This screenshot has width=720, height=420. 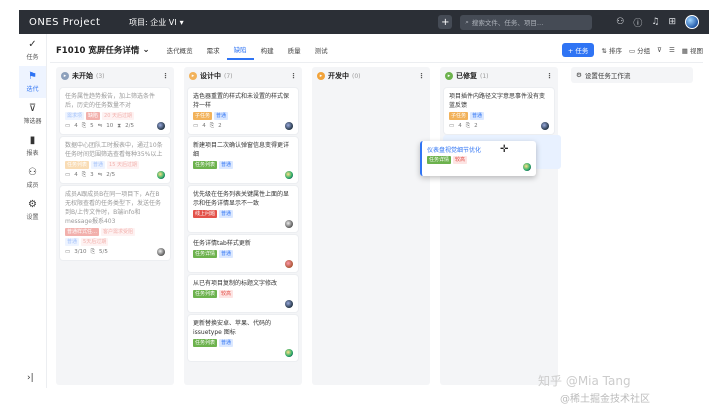 I want to click on notification-icon: ♫, so click(x=655, y=22).